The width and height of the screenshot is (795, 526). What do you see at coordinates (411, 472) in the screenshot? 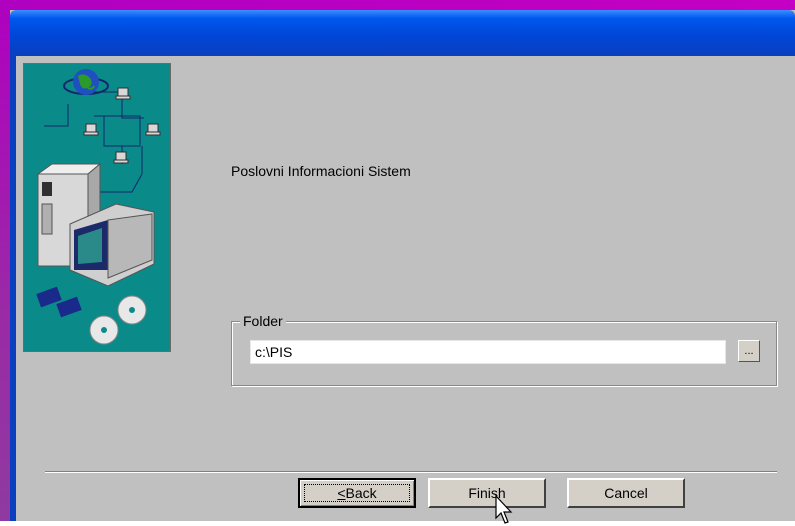
I see `button-separator` at bounding box center [411, 472].